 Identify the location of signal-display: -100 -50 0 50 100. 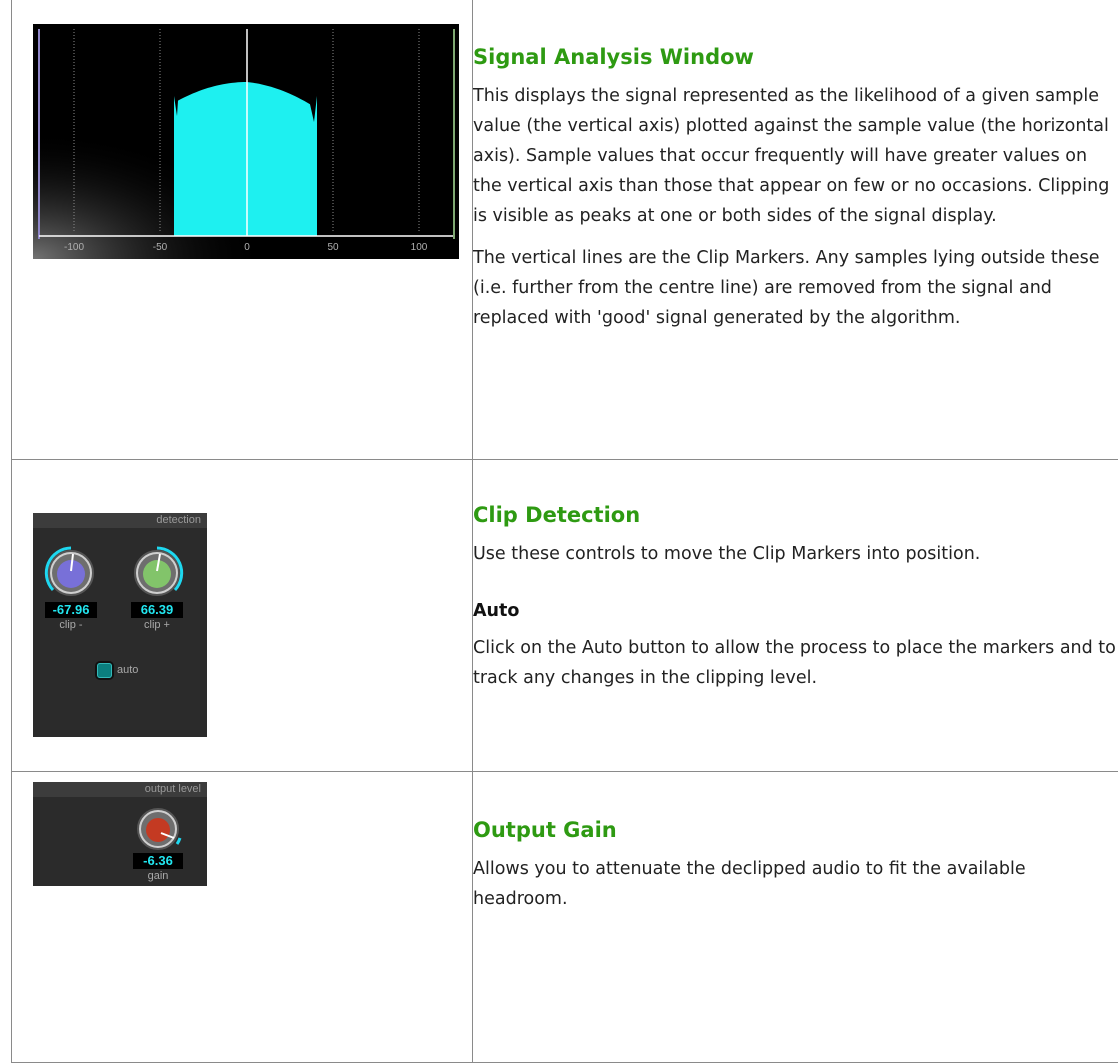
(246, 141).